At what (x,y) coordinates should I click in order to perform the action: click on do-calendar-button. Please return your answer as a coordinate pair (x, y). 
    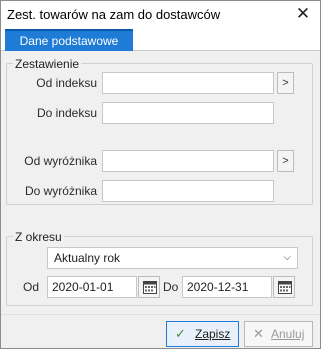
    Looking at the image, I should click on (284, 287).